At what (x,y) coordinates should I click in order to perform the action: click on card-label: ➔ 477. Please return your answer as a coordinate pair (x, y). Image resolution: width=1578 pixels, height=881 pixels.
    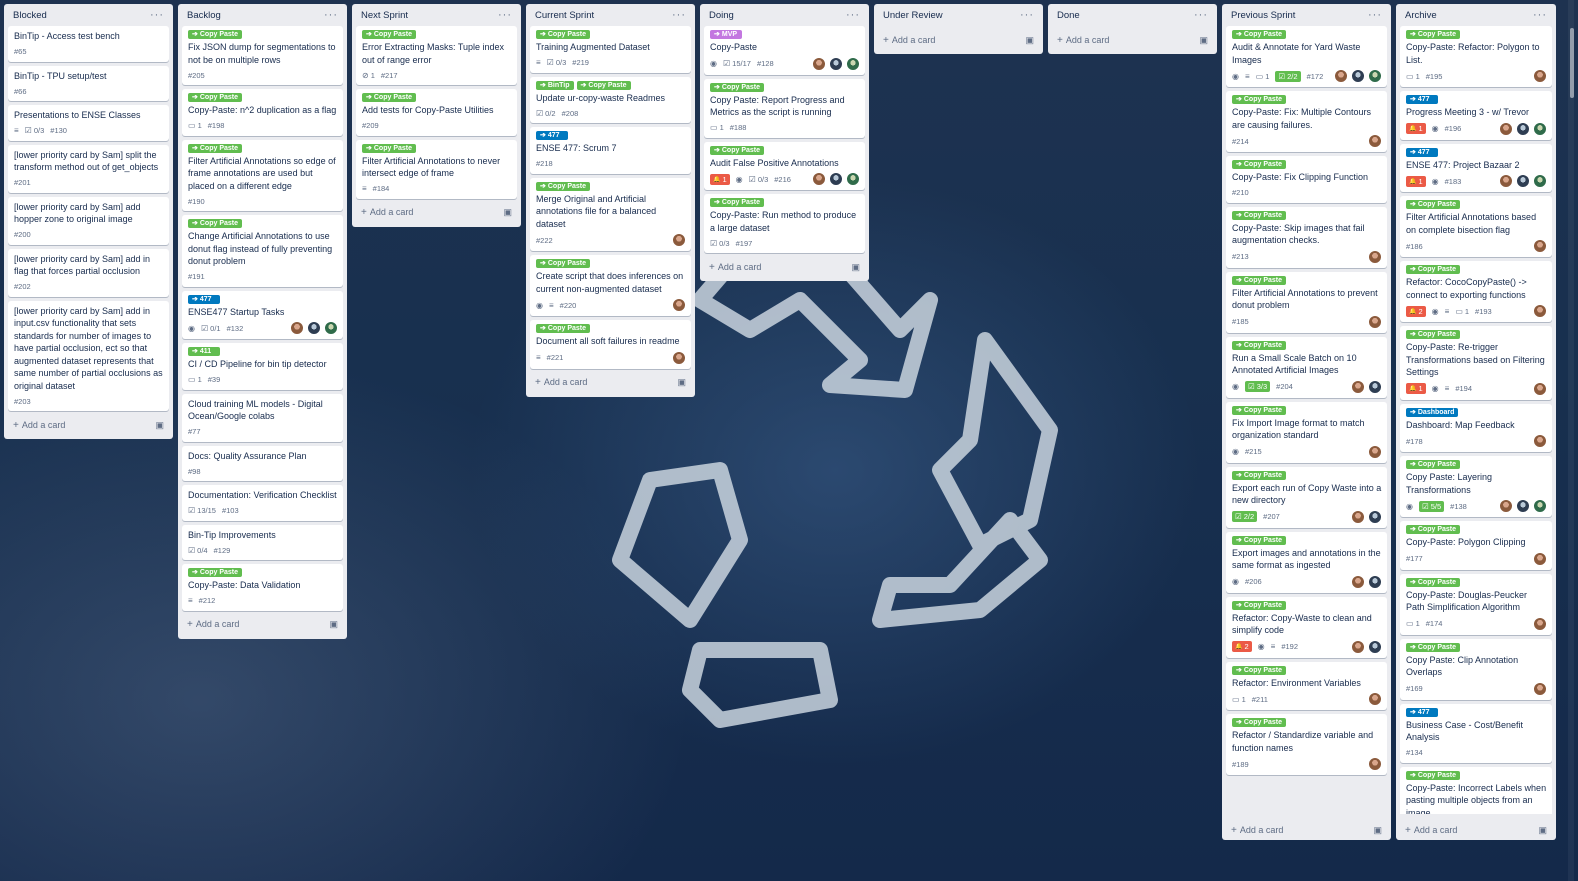
    Looking at the image, I should click on (1422, 99).